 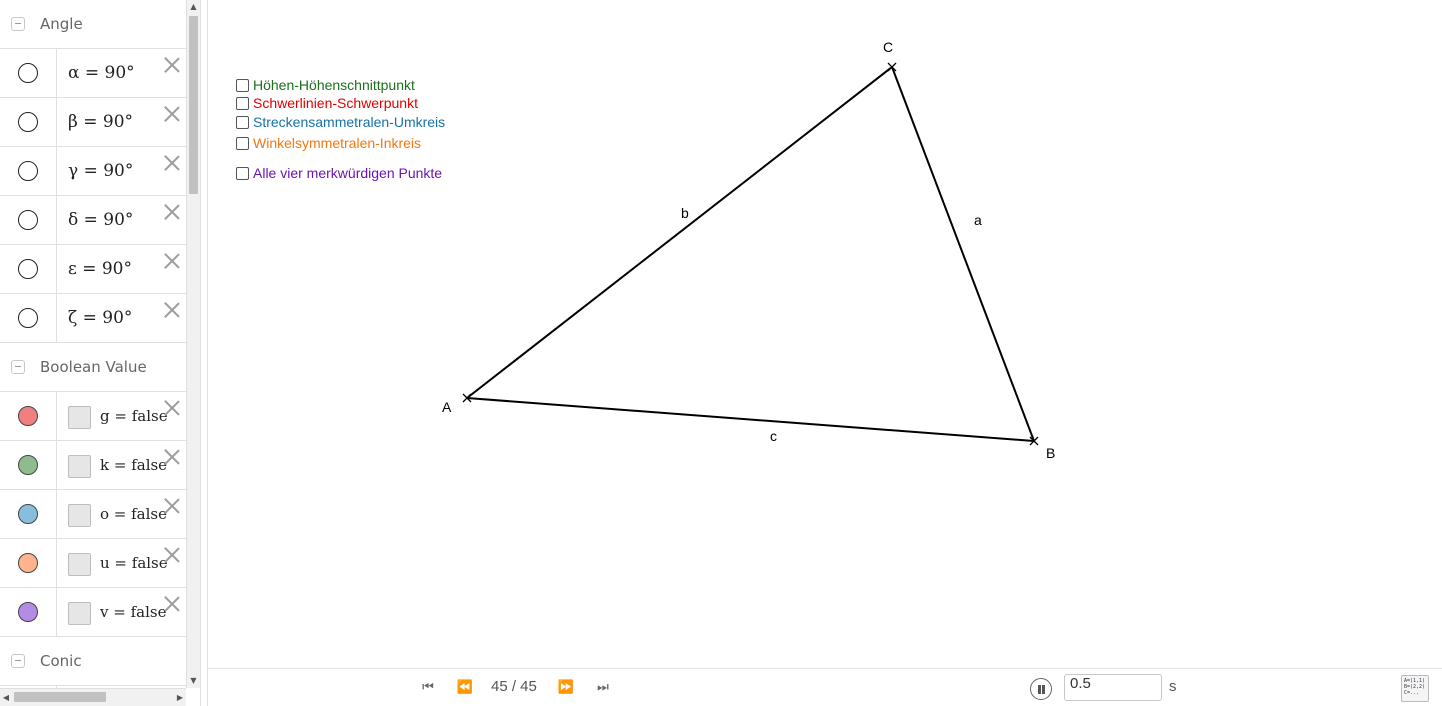 What do you see at coordinates (679, 232) in the screenshot?
I see `segment-b` at bounding box center [679, 232].